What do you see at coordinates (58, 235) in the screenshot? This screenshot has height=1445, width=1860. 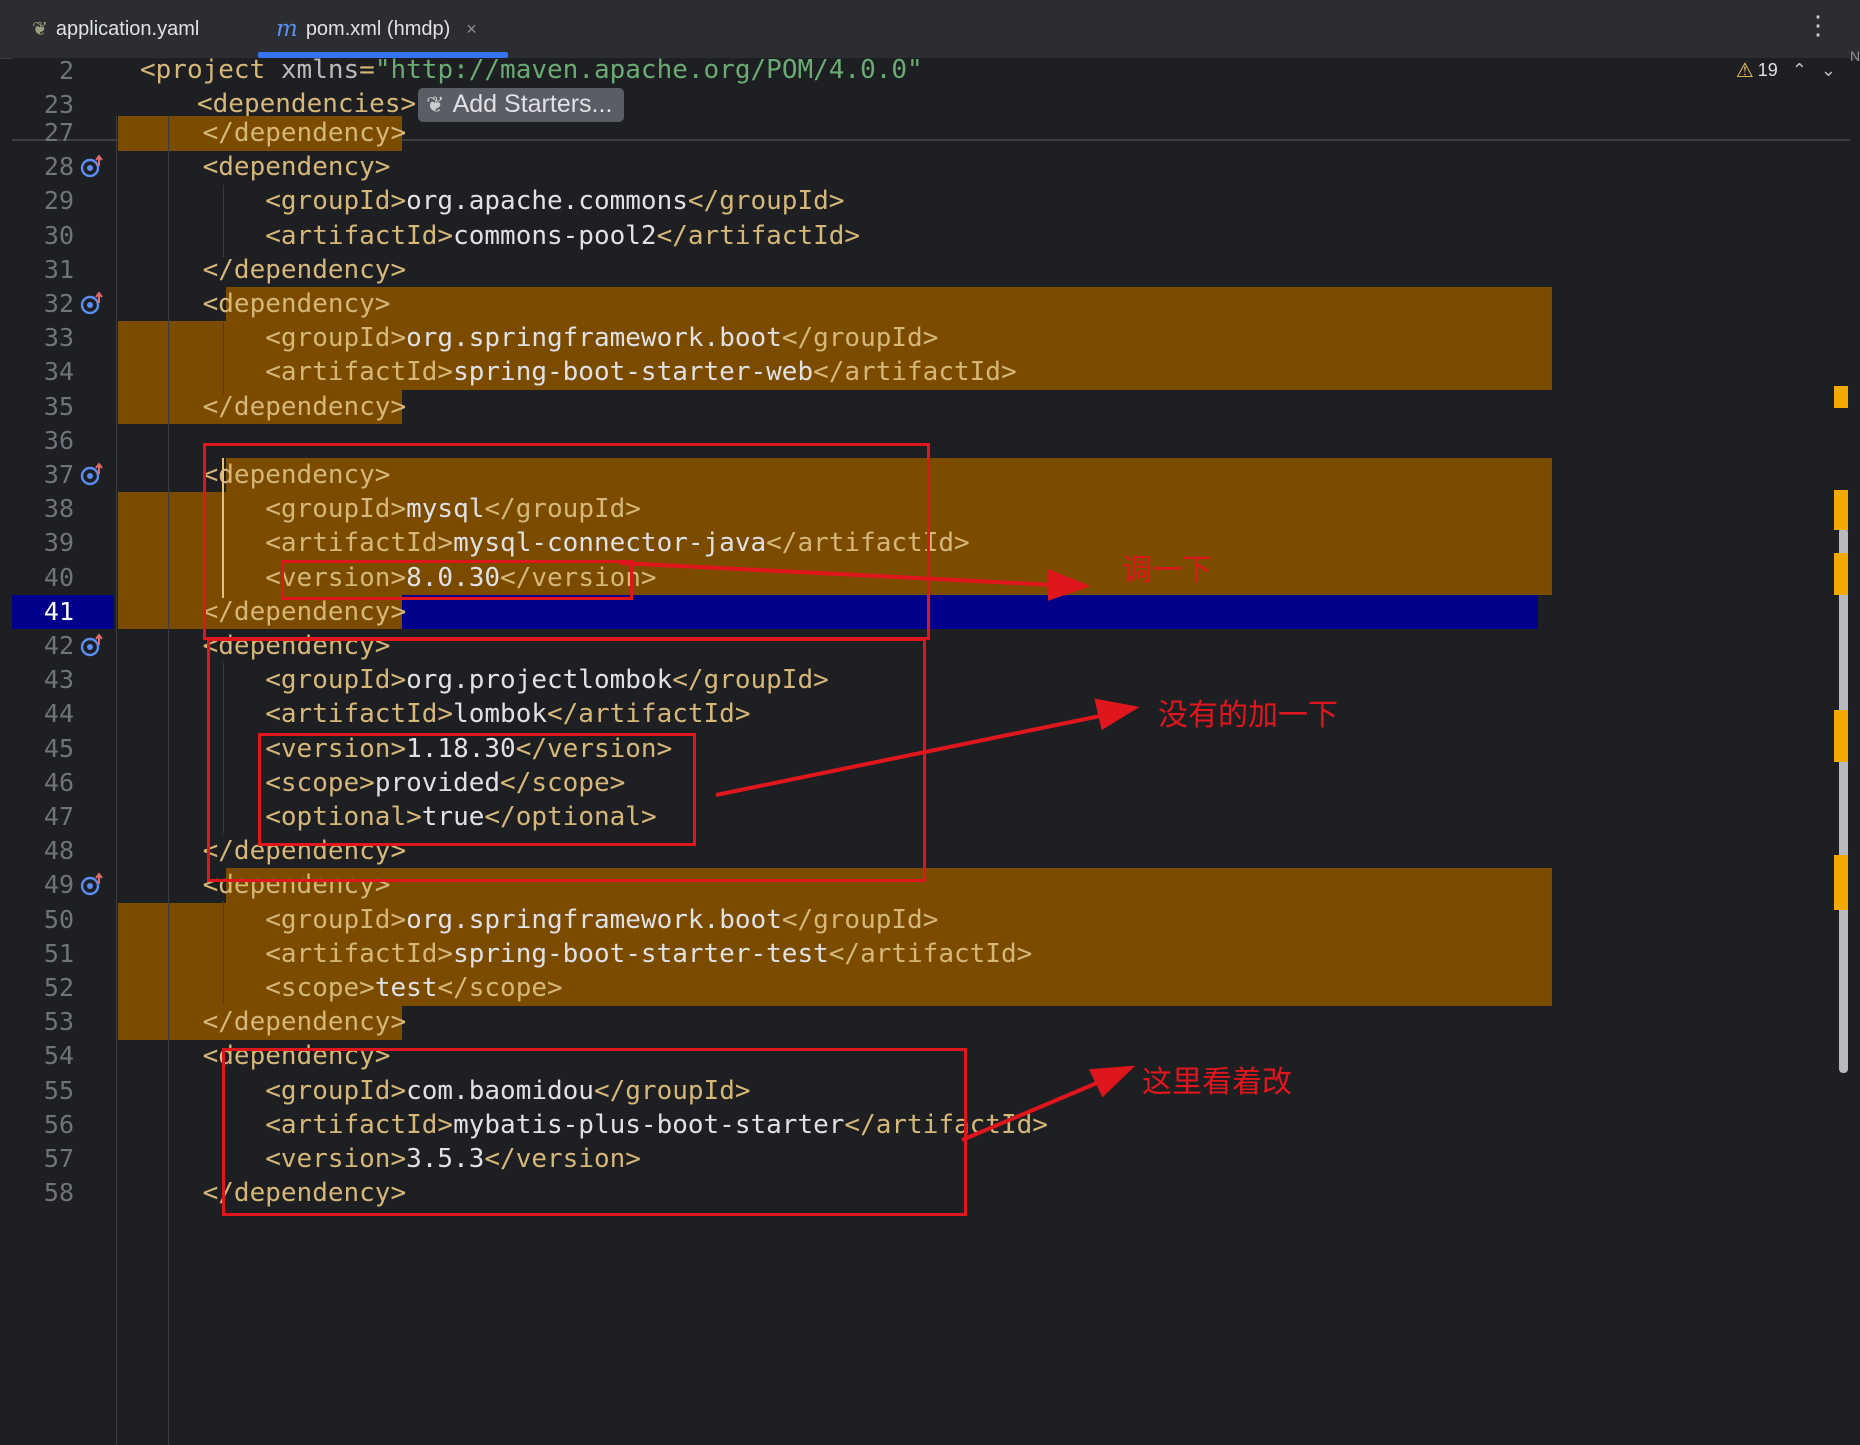 I see `line-number: 30` at bounding box center [58, 235].